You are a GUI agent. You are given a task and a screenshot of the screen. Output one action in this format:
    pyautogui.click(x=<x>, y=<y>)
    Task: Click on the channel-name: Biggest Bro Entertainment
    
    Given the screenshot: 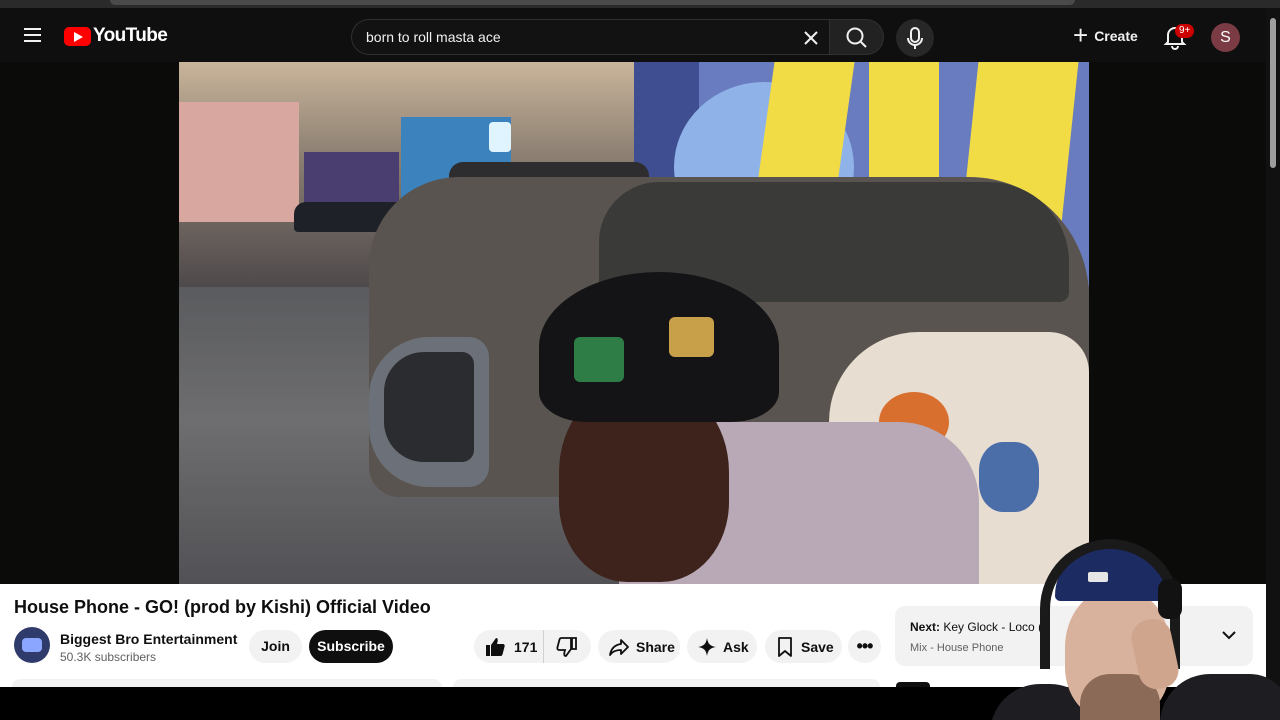 What is the action you would take?
    pyautogui.click(x=148, y=639)
    